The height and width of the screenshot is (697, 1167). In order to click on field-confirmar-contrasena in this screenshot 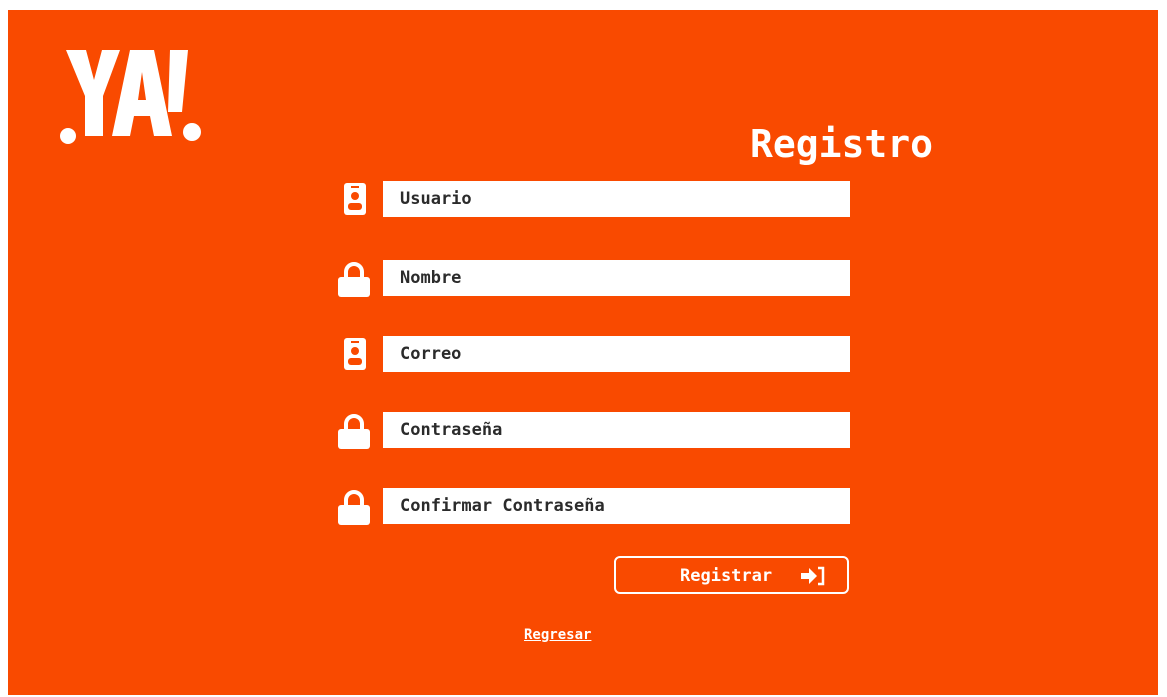, I will do `click(596, 507)`.